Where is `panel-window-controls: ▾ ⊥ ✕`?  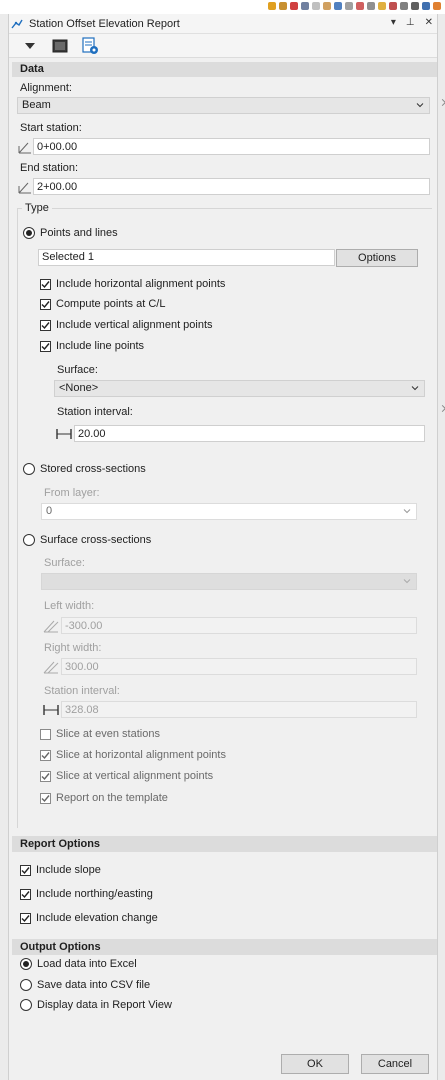 panel-window-controls: ▾ ⊥ ✕ is located at coordinates (412, 22).